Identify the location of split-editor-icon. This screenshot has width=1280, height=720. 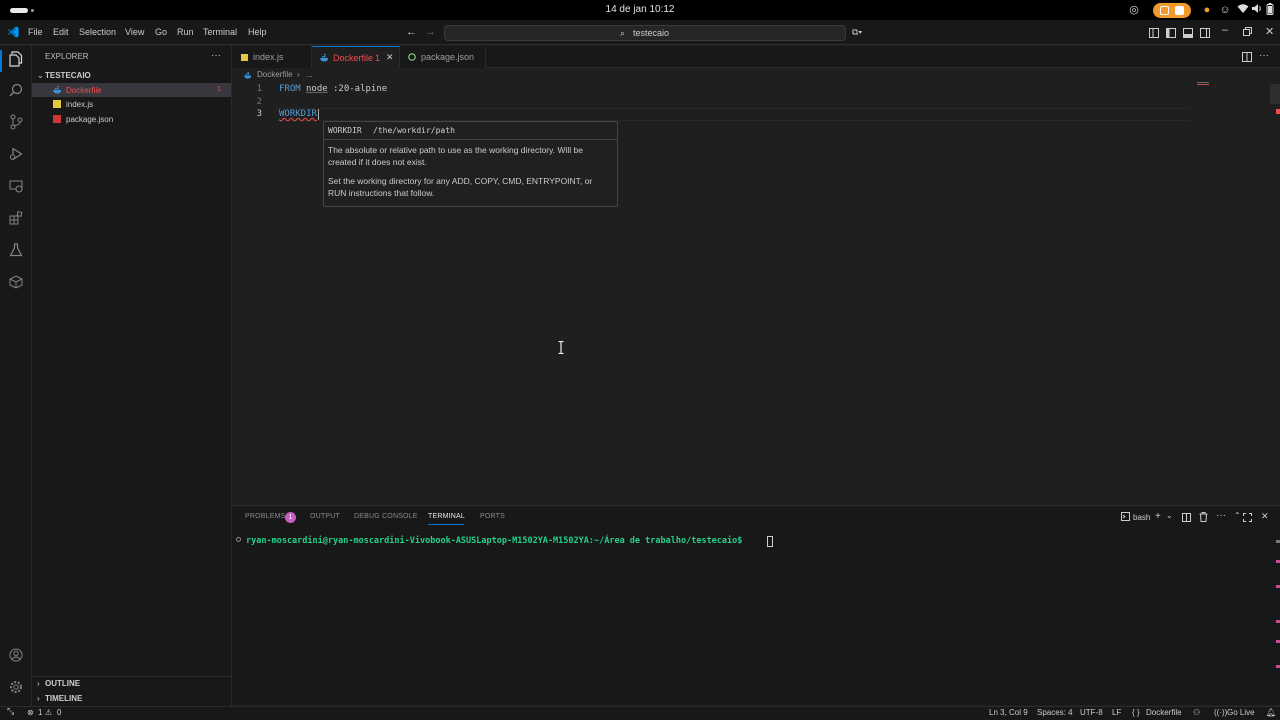
(1247, 58).